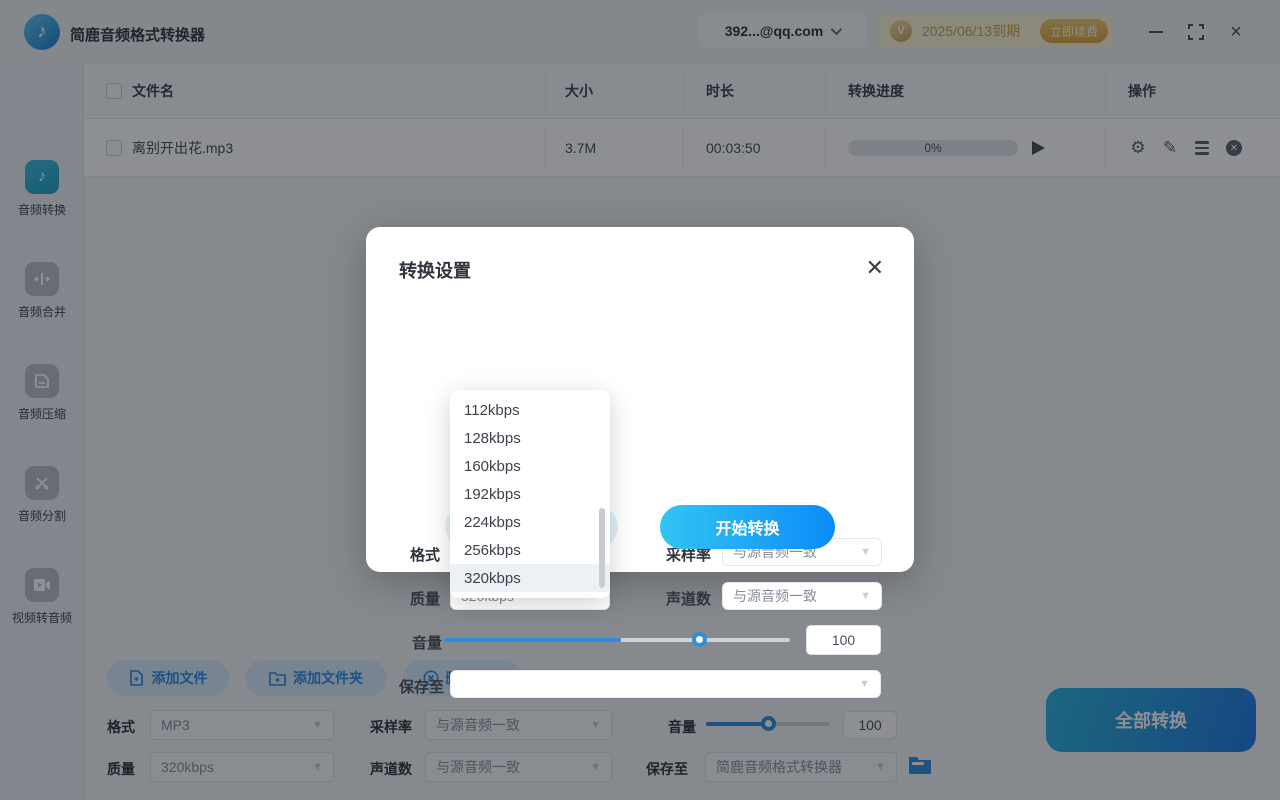  I want to click on dropdown-option-selected: 320kbps, so click(530, 578).